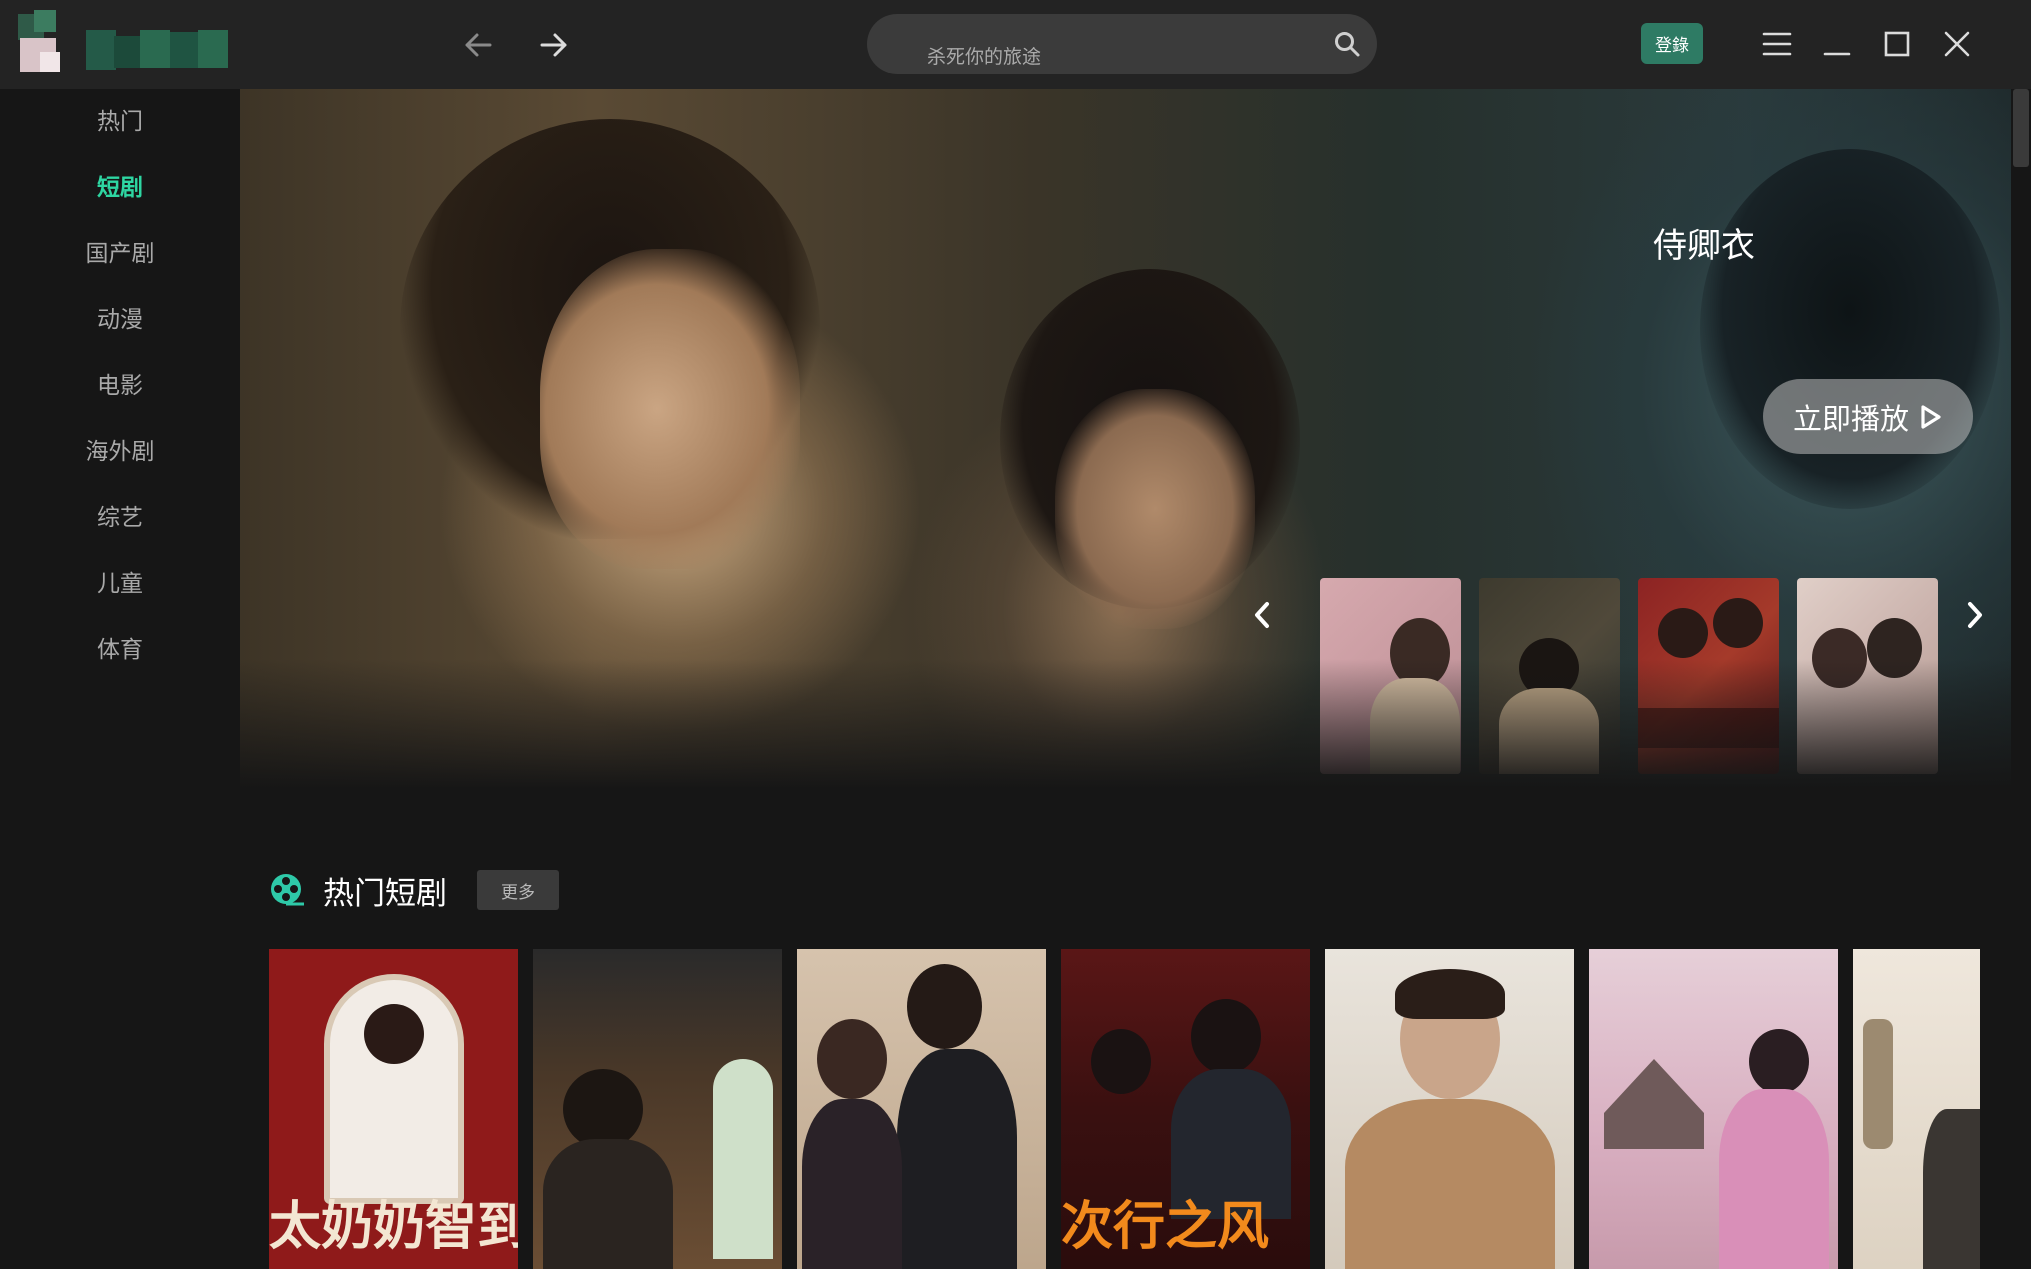 This screenshot has width=2031, height=1269. What do you see at coordinates (120, 518) in the screenshot?
I see `sidebar-item-variety: 综艺` at bounding box center [120, 518].